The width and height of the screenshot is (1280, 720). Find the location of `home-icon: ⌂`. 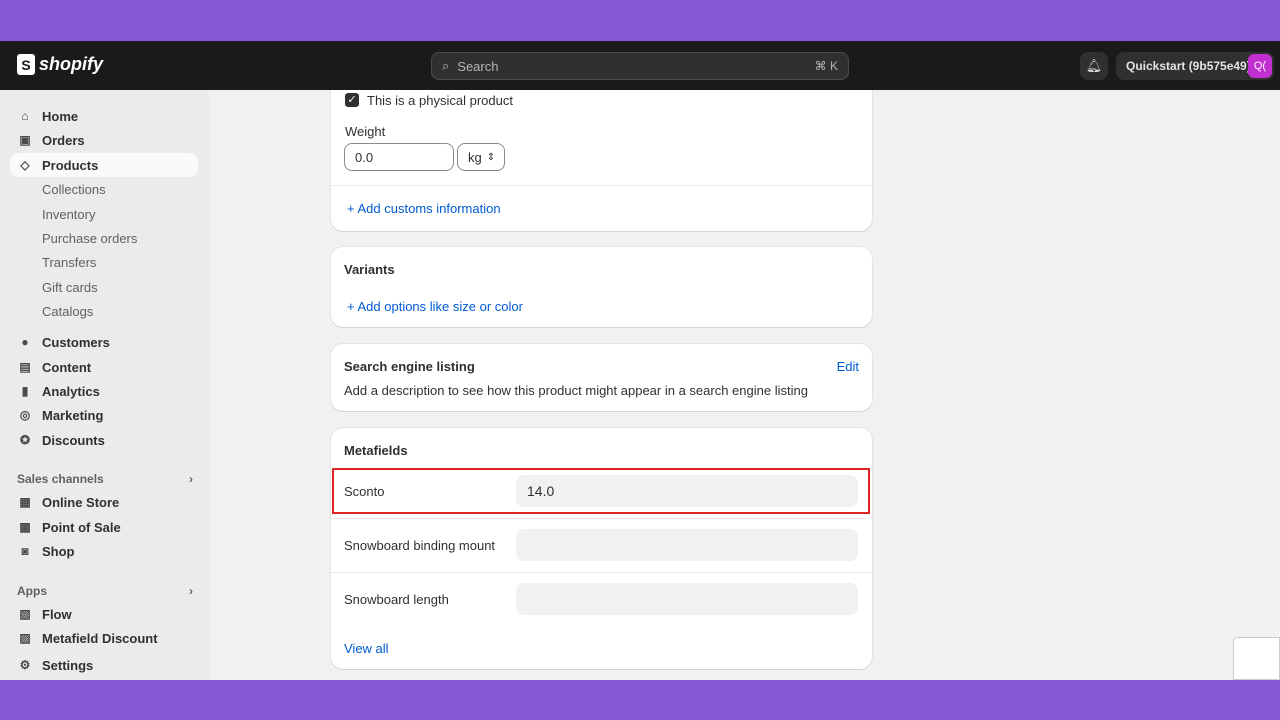

home-icon: ⌂ is located at coordinates (25, 116).